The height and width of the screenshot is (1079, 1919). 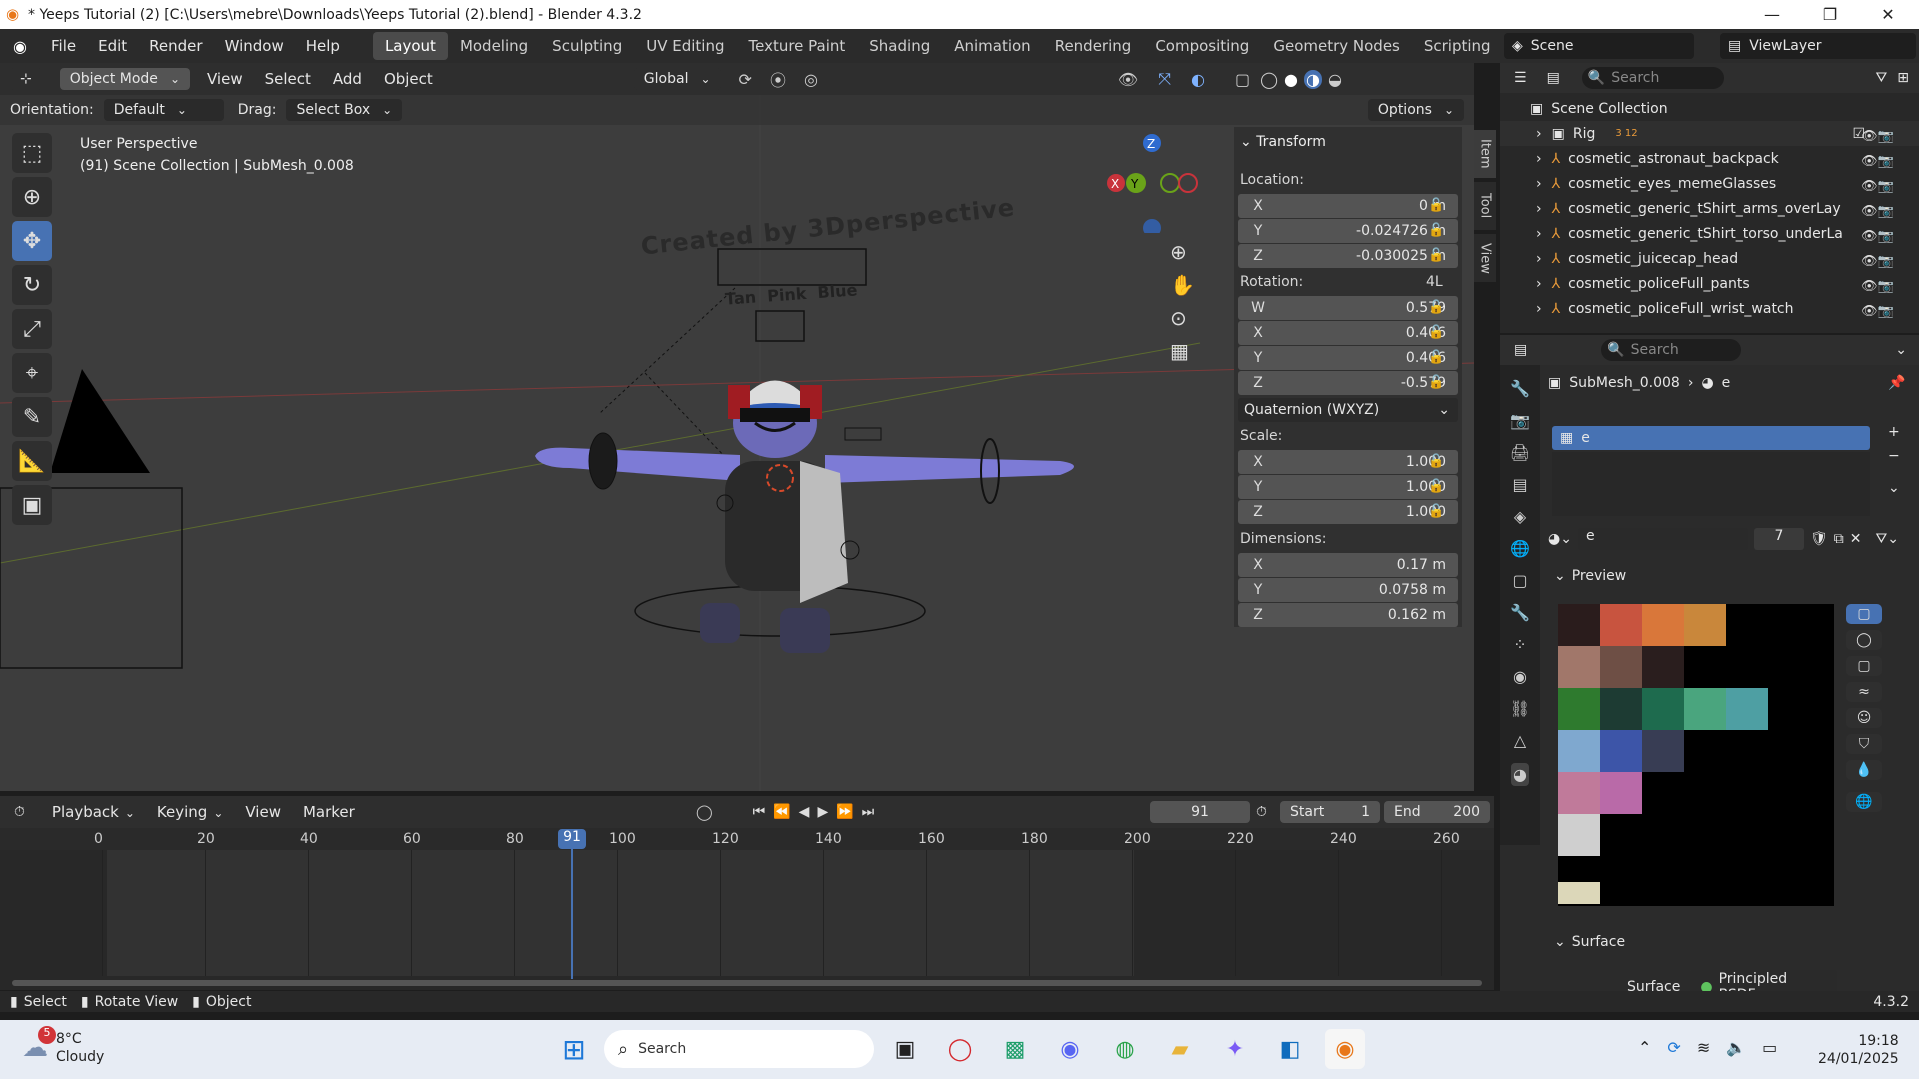 What do you see at coordinates (1864, 692) in the screenshot?
I see `preview-hair-icon: ≈` at bounding box center [1864, 692].